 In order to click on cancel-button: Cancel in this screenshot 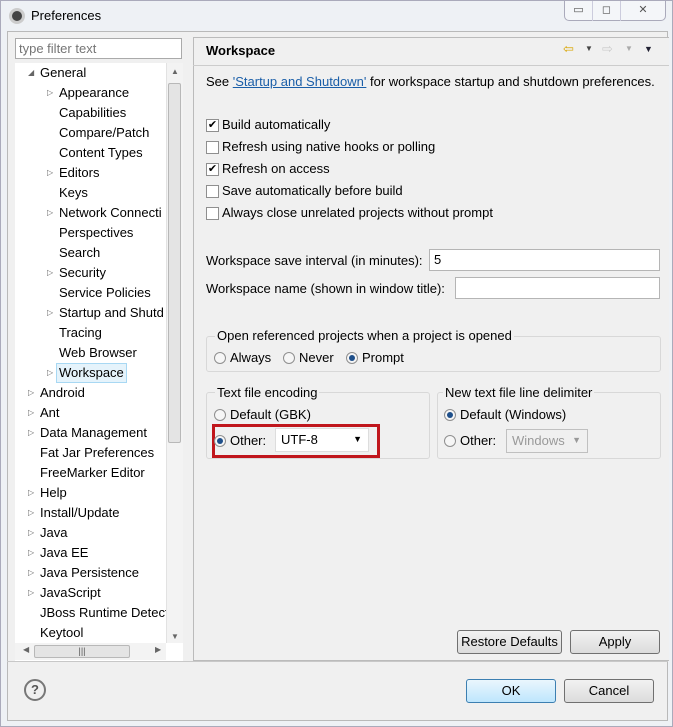, I will do `click(609, 691)`.